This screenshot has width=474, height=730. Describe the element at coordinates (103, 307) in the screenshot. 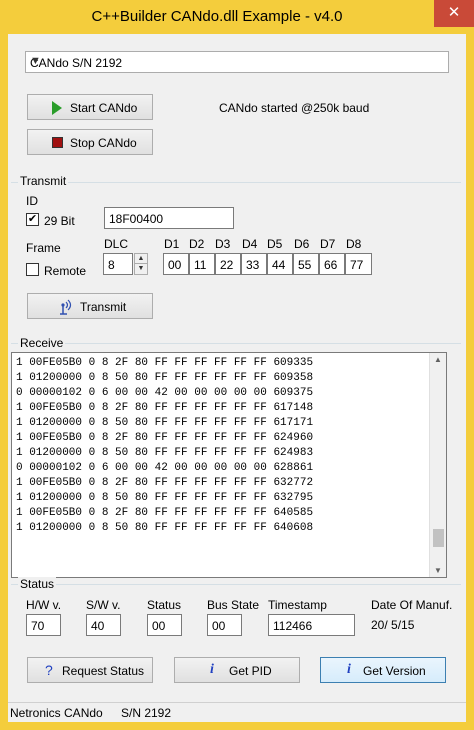

I see `transmit-button-label: Transmit` at that location.